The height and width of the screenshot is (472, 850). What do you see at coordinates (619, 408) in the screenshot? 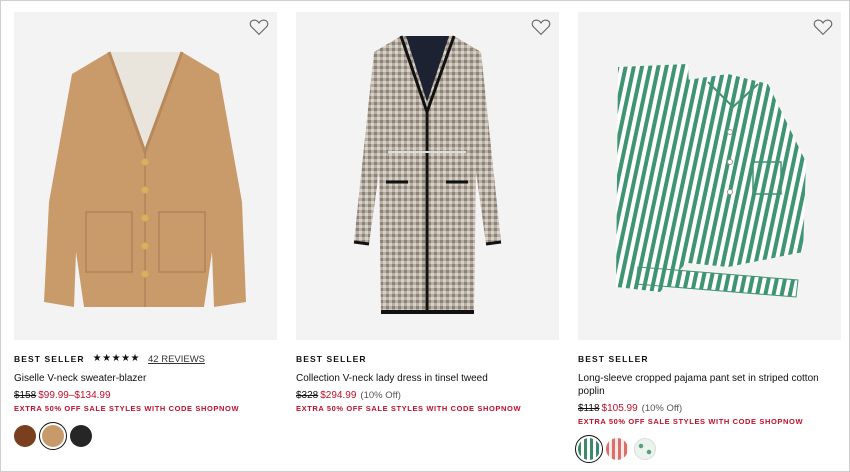
I see `sale-price: $105.99` at bounding box center [619, 408].